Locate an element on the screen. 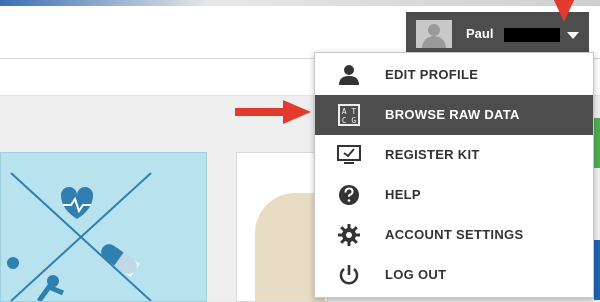  chevron-down-icon is located at coordinates (573, 35).